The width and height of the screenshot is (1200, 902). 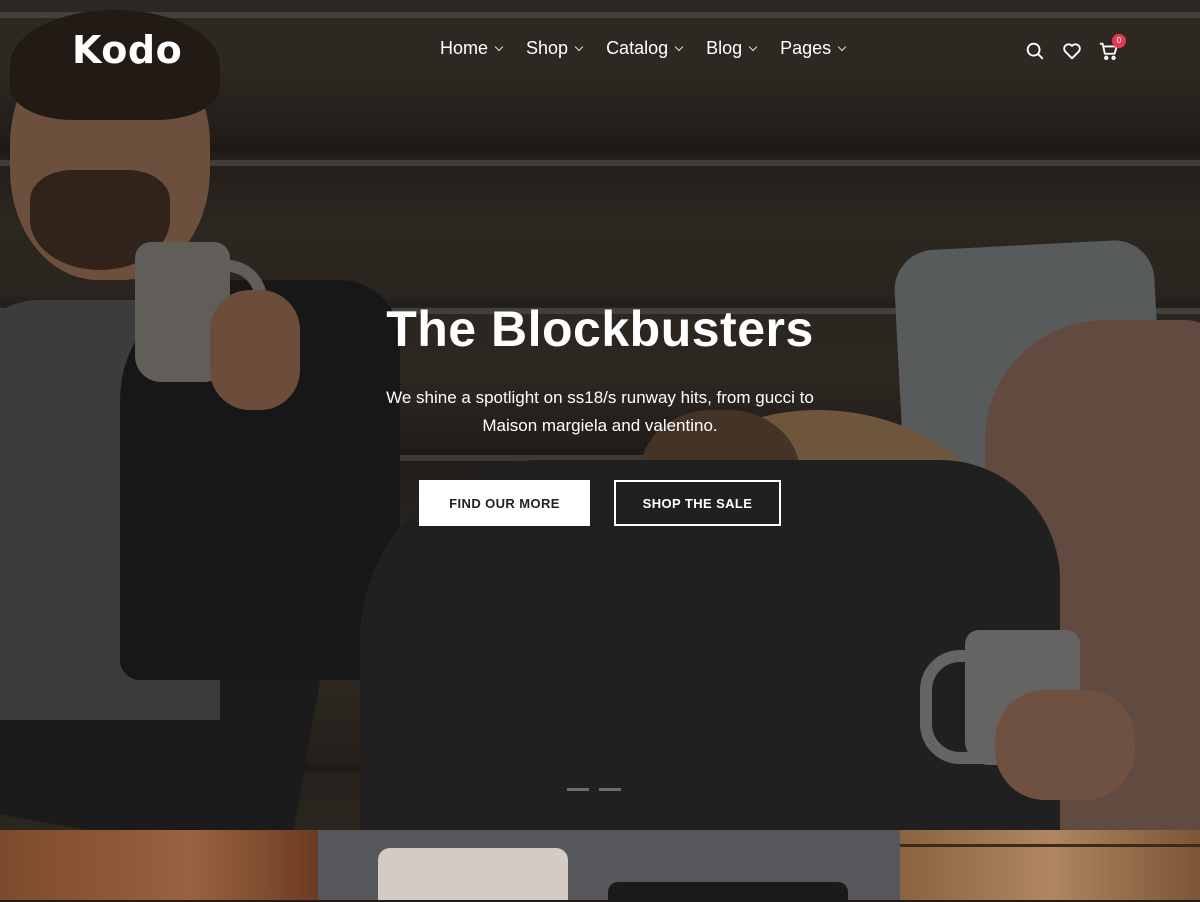 I want to click on product-photo-mask, so click(x=473, y=874).